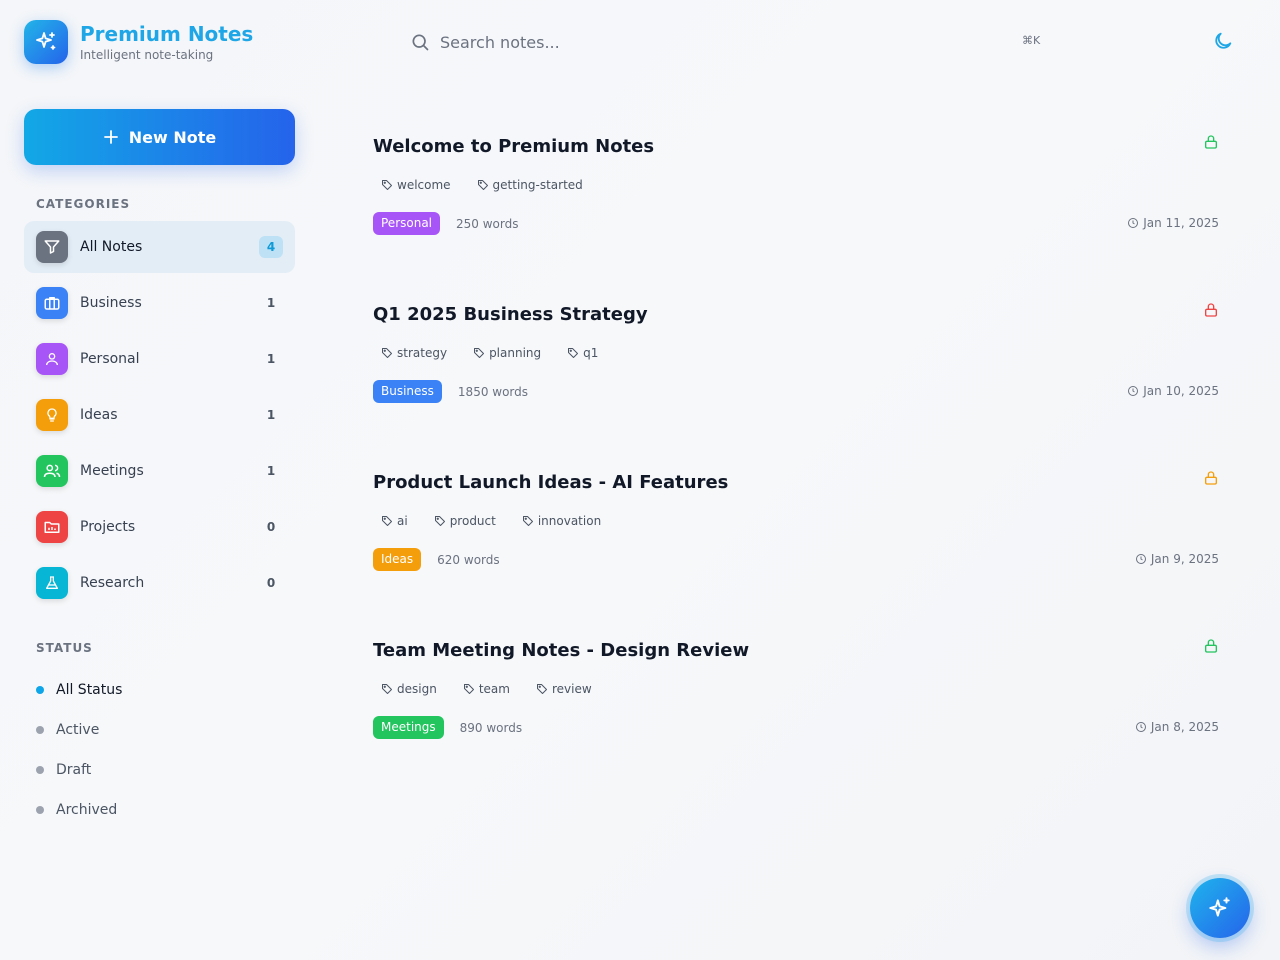 This screenshot has height=960, width=1280. What do you see at coordinates (89, 690) in the screenshot?
I see `status-label: All Status` at bounding box center [89, 690].